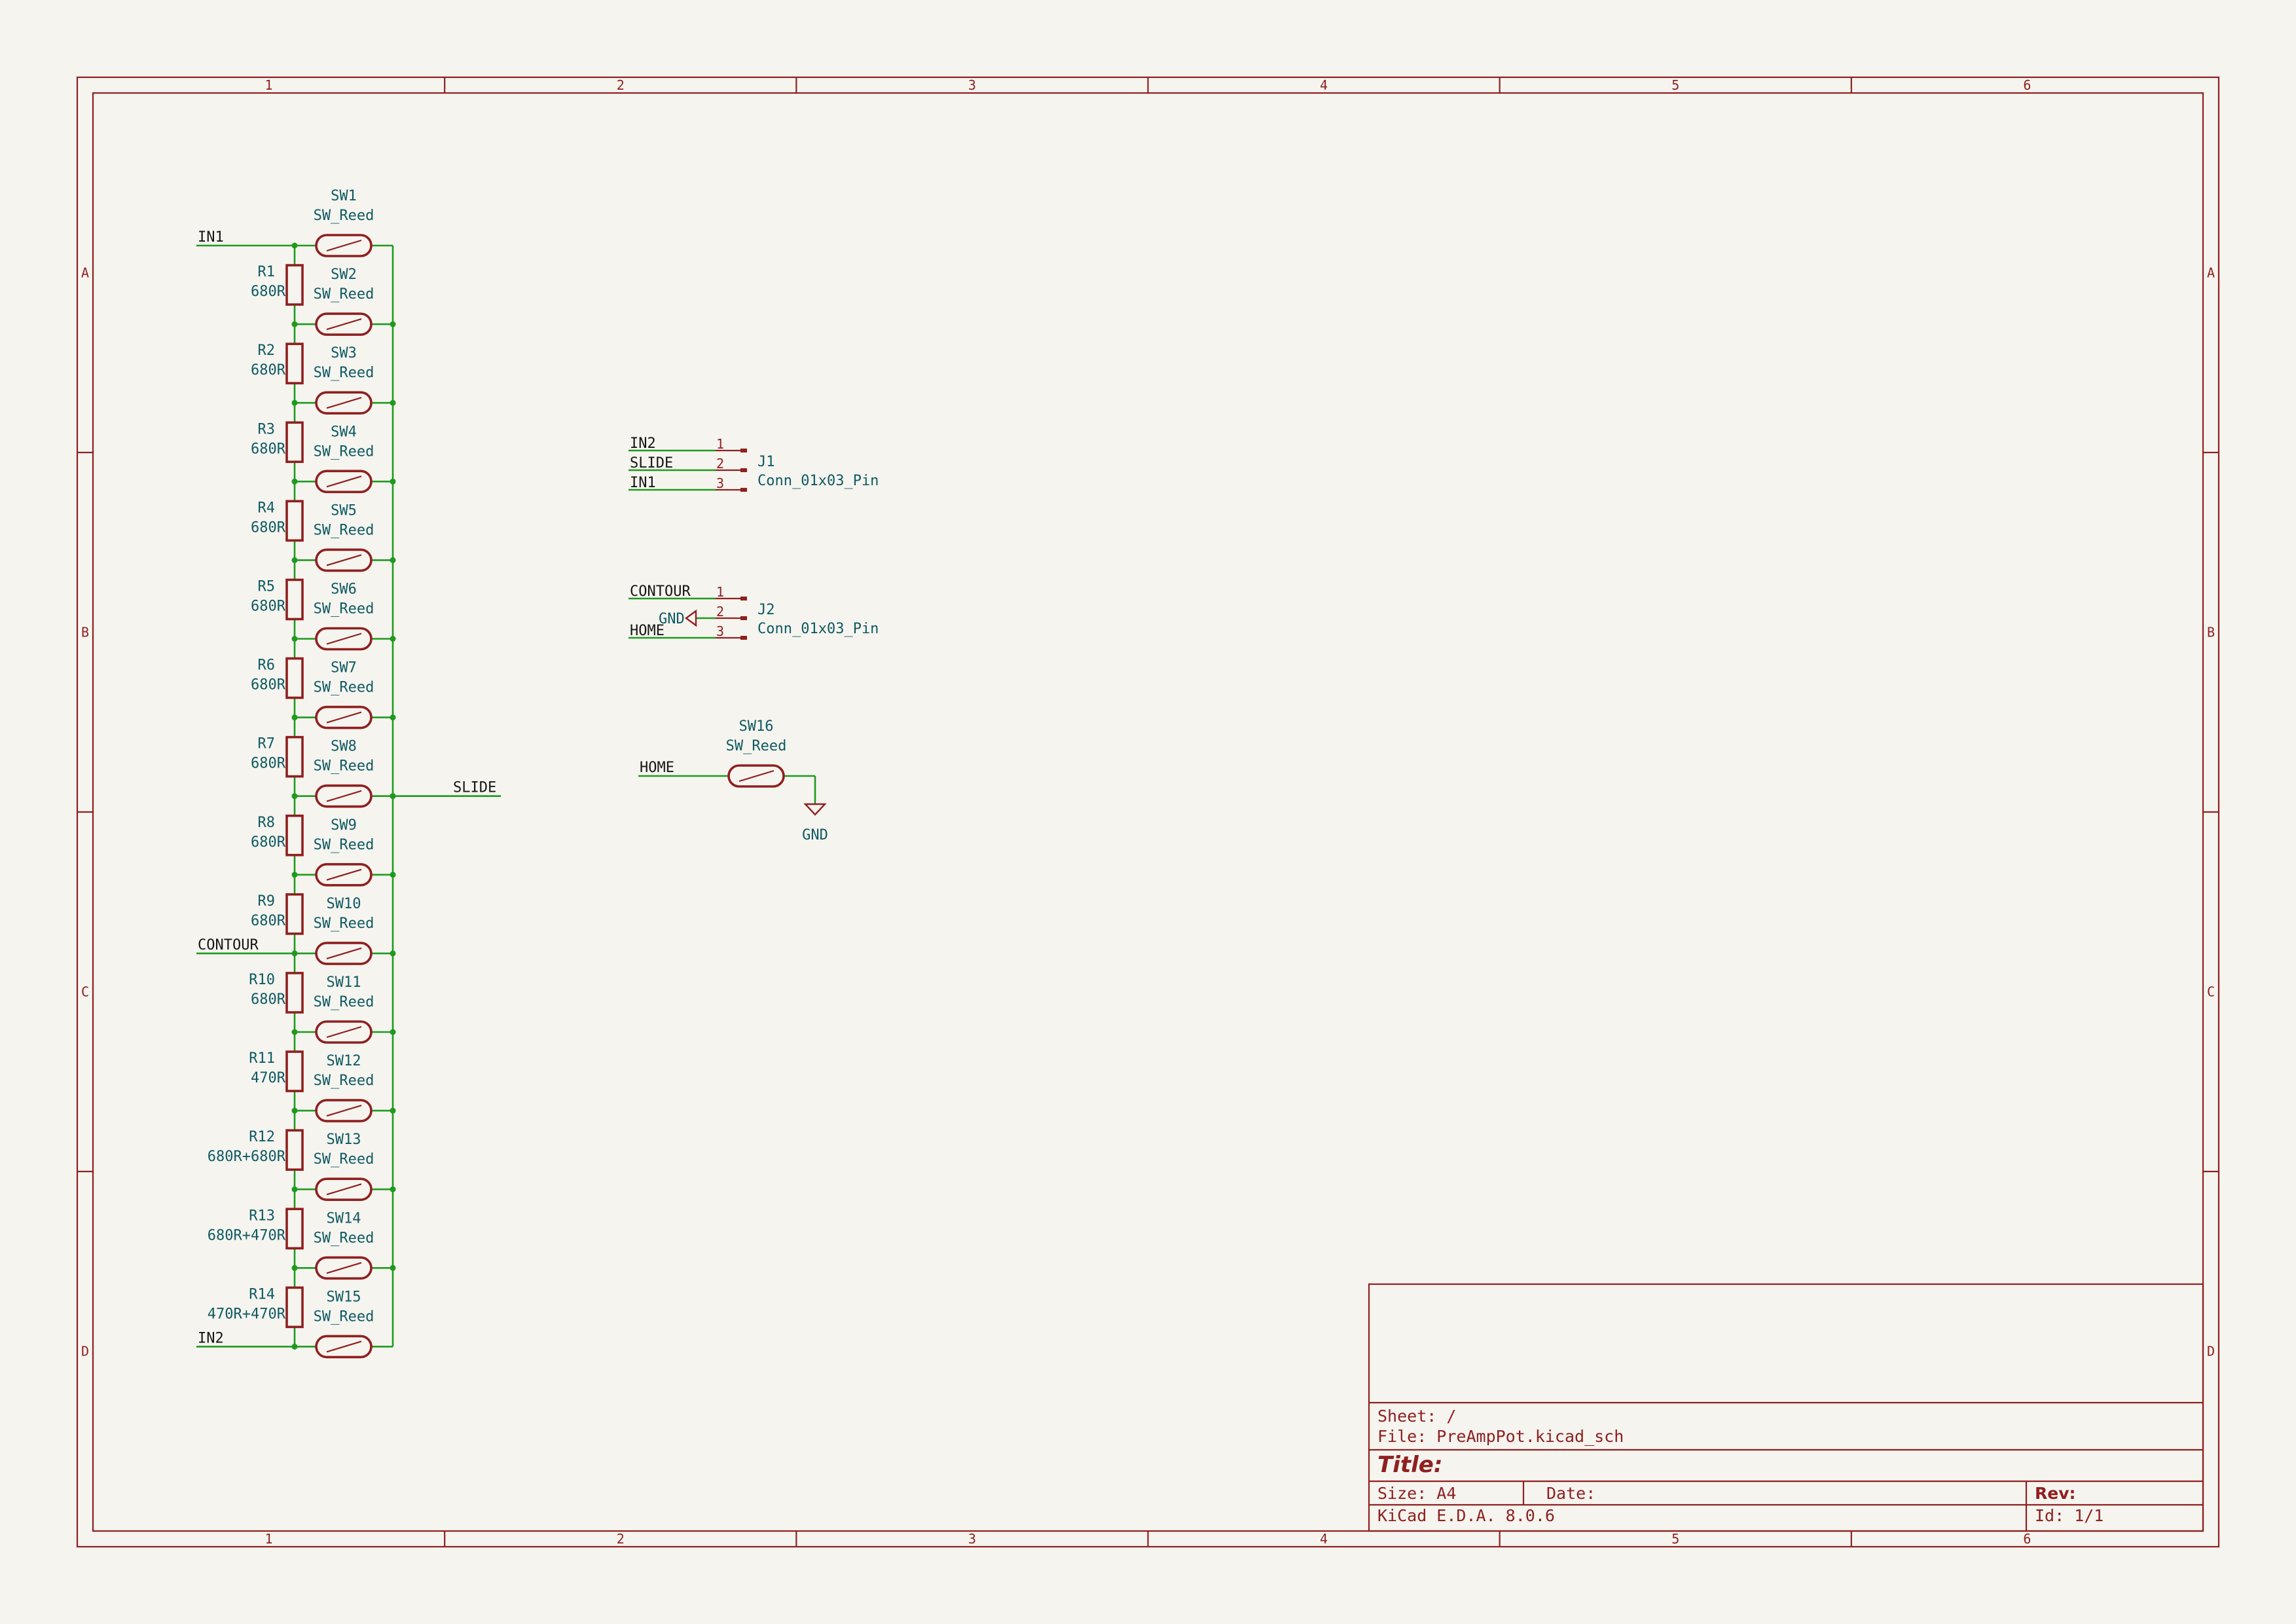  I want to click on switch-reference: SW1, so click(344, 196).